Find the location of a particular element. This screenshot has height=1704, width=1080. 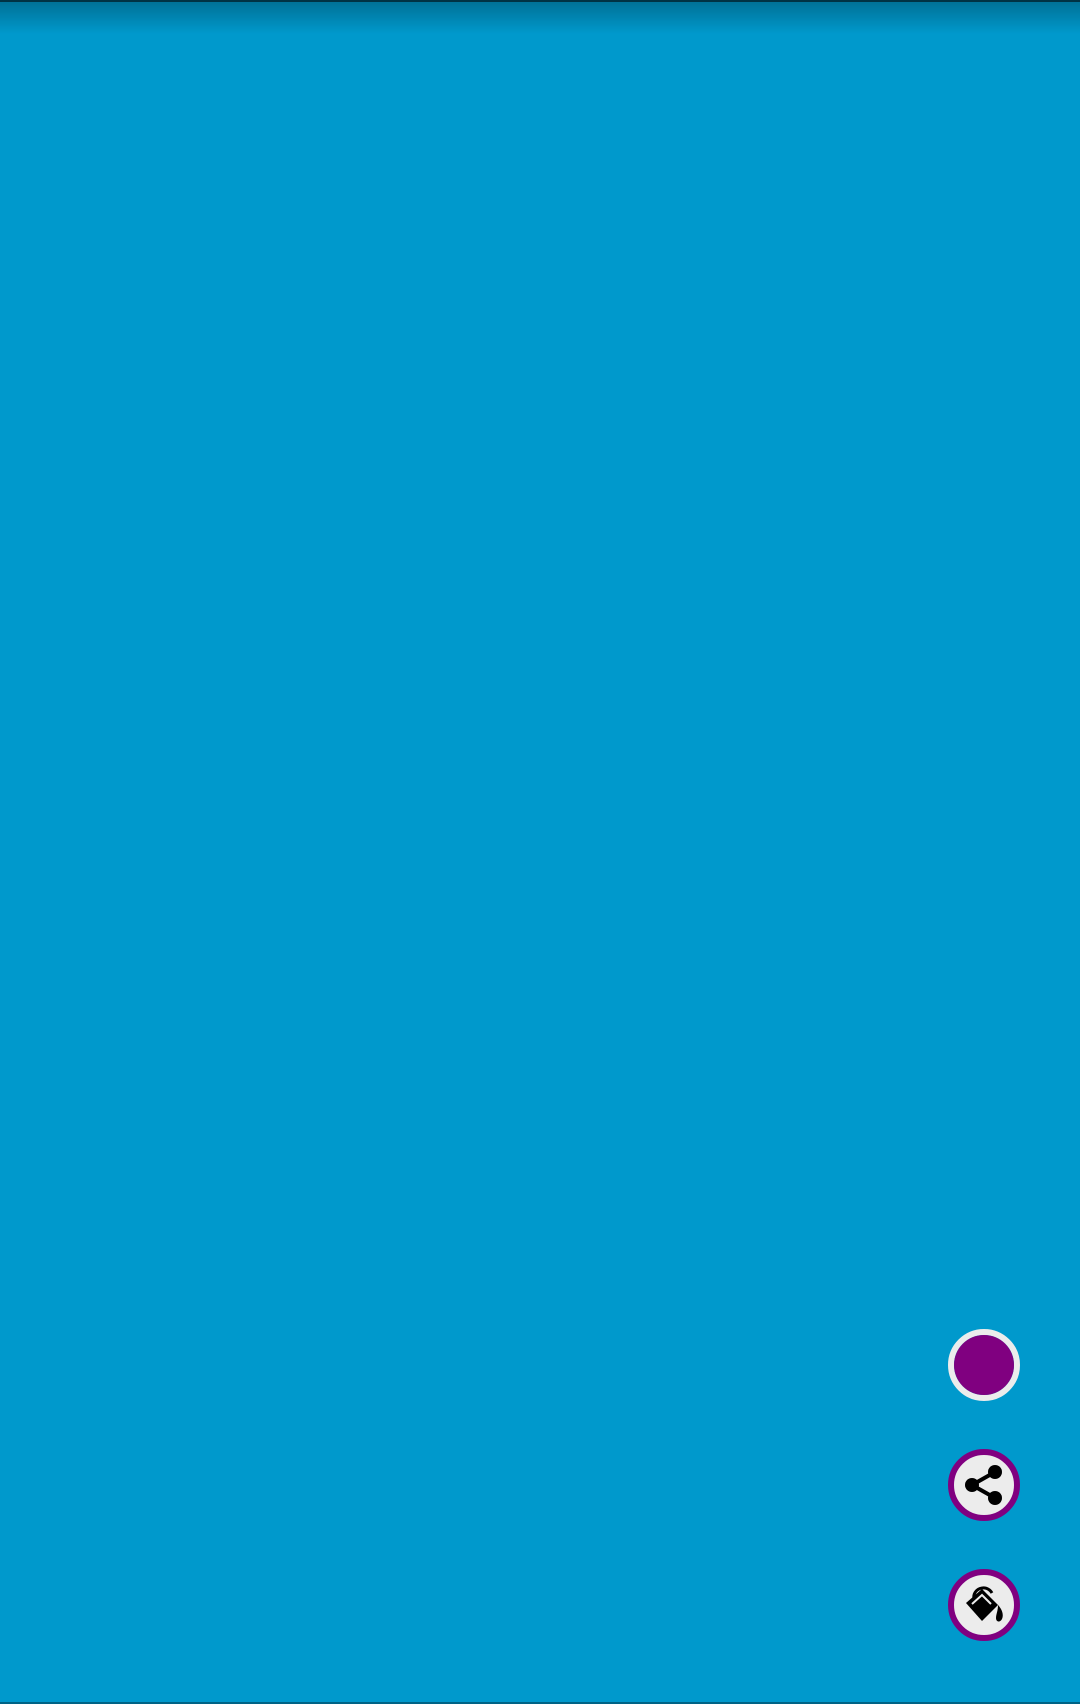

top-edge-line is located at coordinates (540, 1).